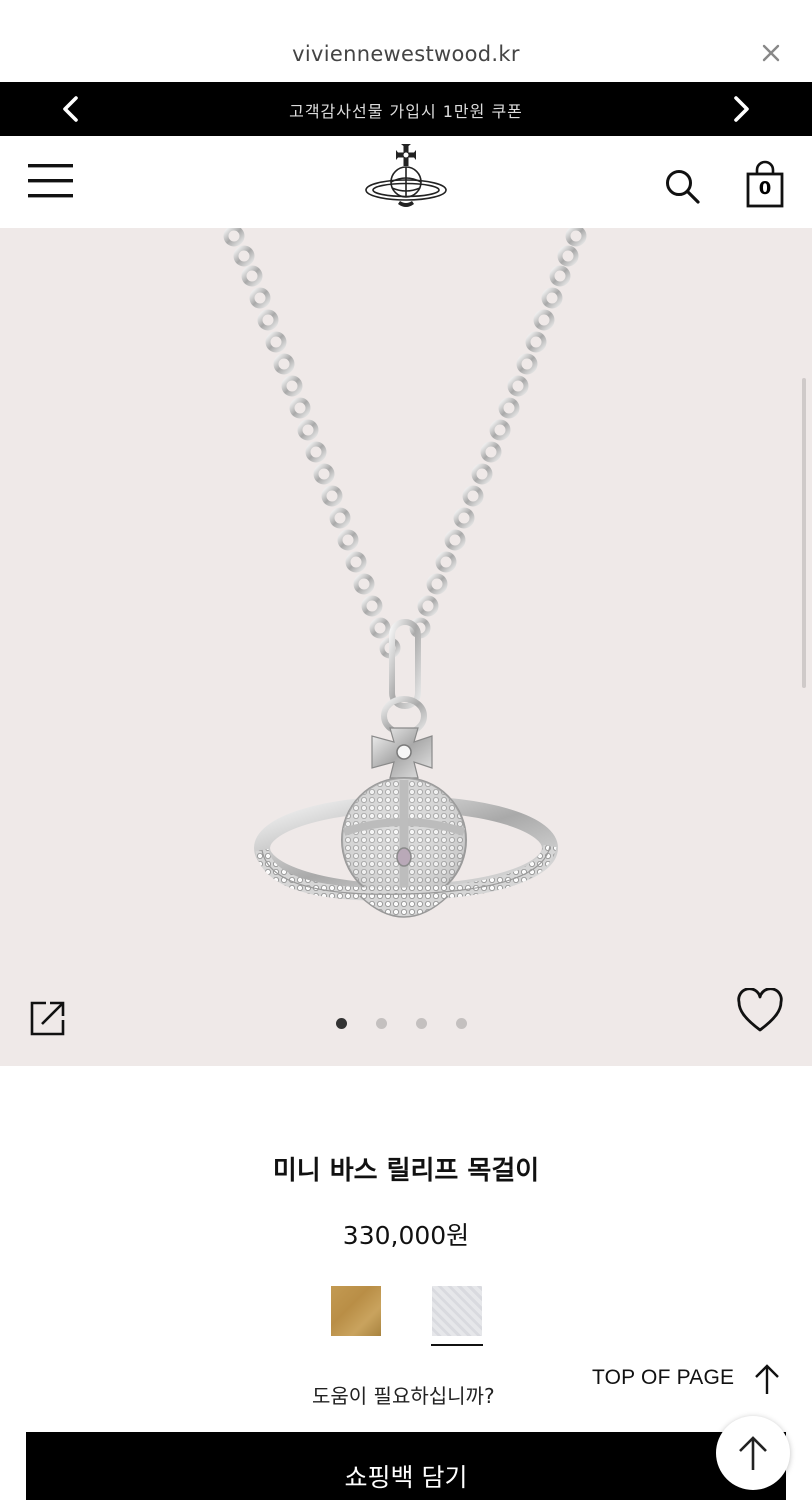  What do you see at coordinates (48, 1018) in the screenshot?
I see `share-icon` at bounding box center [48, 1018].